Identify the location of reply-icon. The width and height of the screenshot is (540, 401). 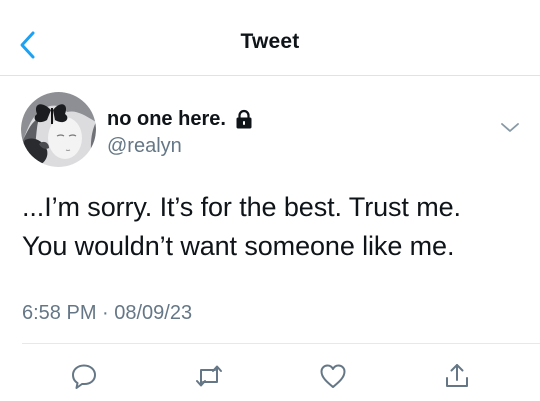
(84, 376).